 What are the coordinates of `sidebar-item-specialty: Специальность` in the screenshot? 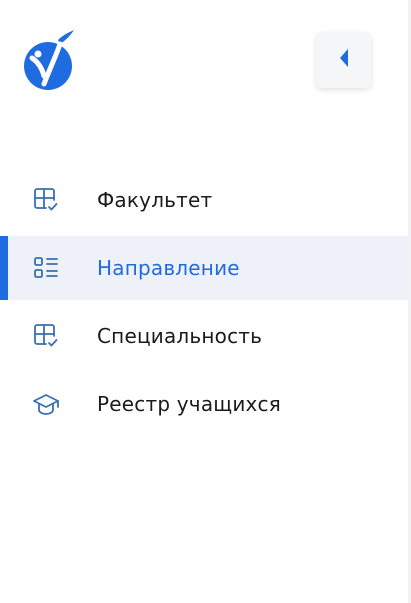 It's located at (204, 336).